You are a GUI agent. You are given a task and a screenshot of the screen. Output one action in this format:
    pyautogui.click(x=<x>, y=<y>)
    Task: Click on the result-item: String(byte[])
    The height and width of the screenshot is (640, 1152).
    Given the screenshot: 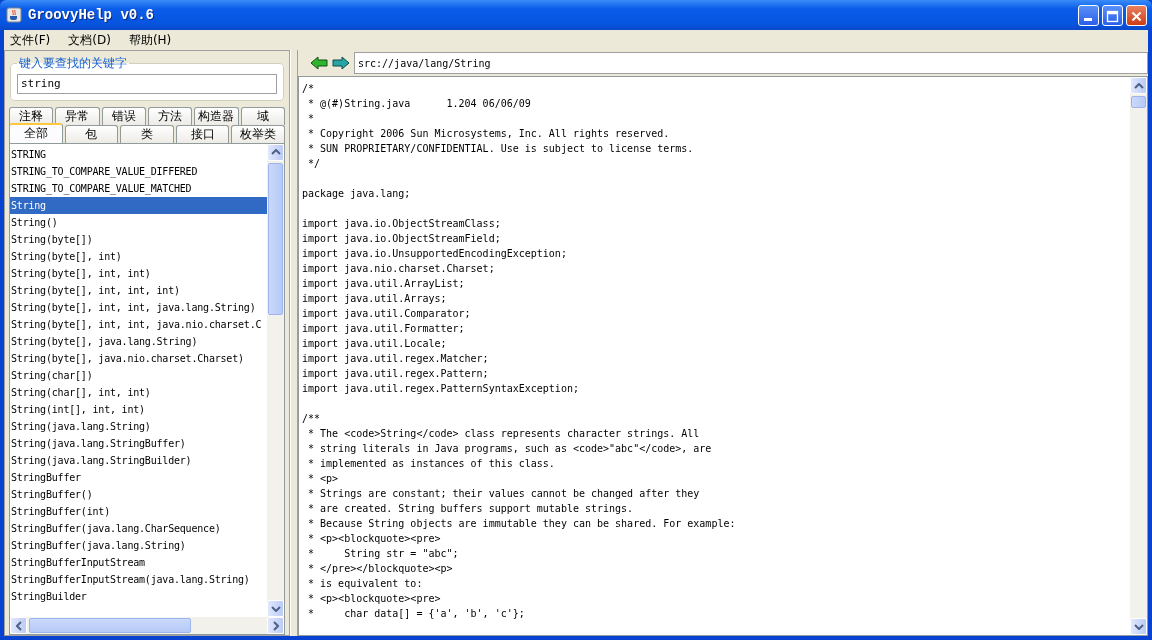 What is the action you would take?
    pyautogui.click(x=138, y=239)
    